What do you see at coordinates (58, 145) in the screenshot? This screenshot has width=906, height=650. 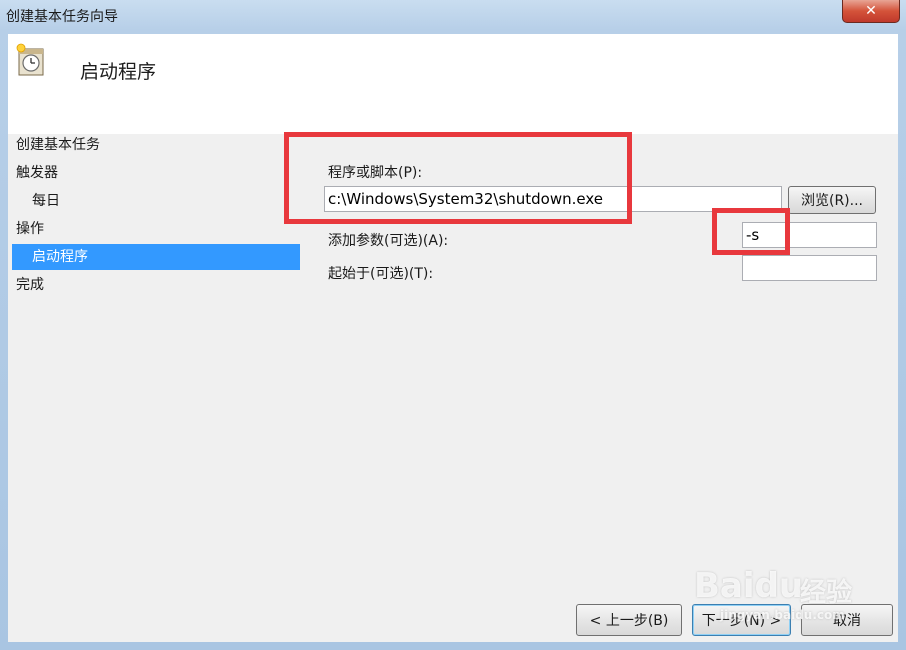 I see `nav-item-create-task: 创建基本任务` at bounding box center [58, 145].